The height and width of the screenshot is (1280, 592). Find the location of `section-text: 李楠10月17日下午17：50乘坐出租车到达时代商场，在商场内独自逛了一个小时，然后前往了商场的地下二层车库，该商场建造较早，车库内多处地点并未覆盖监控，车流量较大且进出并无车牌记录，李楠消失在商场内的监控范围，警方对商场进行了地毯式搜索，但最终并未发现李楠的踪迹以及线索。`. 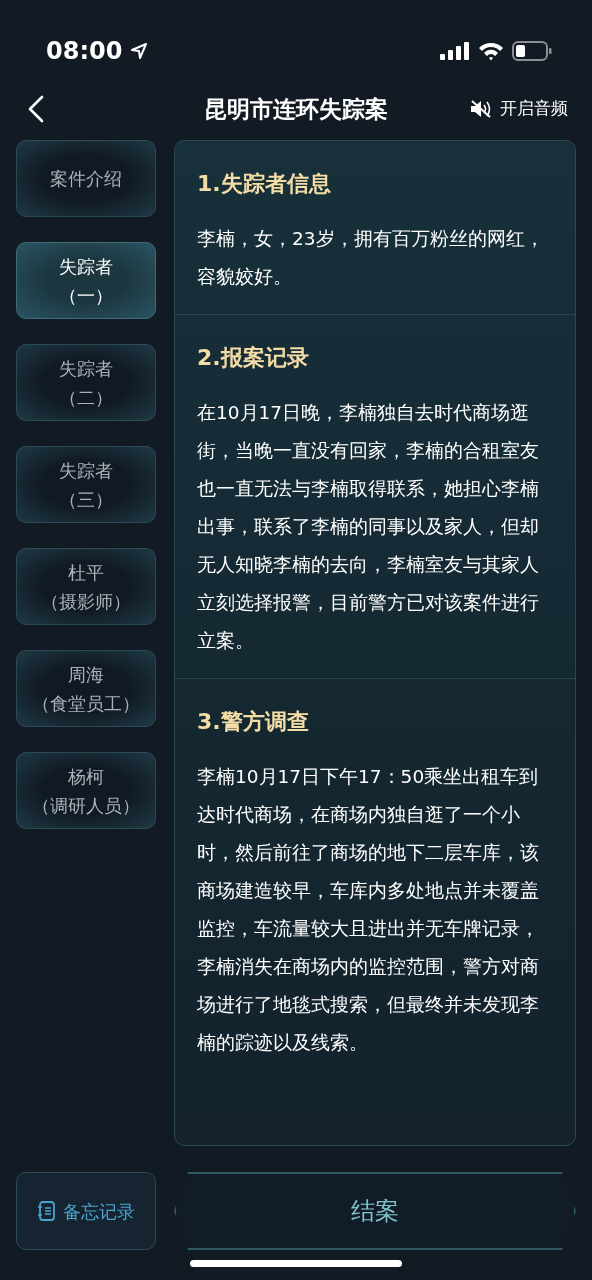

section-text: 李楠10月17日下午17：50乘坐出租车到达时代商场，在商场内独自逛了一个小时，然后前往了商场的地下二层车库，该商场建造较早，车库内多处地点并未覆盖监控，车流量较大且进出并无车牌记录，李楠消失在商场内的监控范围，警方对商场进行了地毯式搜索，但最终并未发现李楠的踪迹以及线索。 is located at coordinates (368, 910).